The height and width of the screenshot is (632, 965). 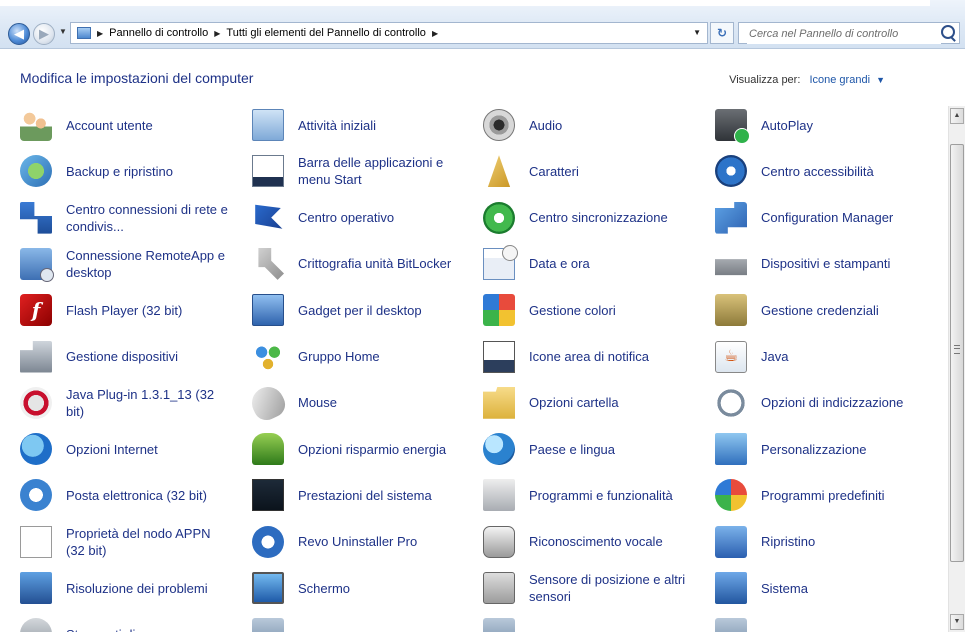 What do you see at coordinates (347, 171) in the screenshot?
I see `control-panel-item: Barra delle applicazioni e menu Start` at bounding box center [347, 171].